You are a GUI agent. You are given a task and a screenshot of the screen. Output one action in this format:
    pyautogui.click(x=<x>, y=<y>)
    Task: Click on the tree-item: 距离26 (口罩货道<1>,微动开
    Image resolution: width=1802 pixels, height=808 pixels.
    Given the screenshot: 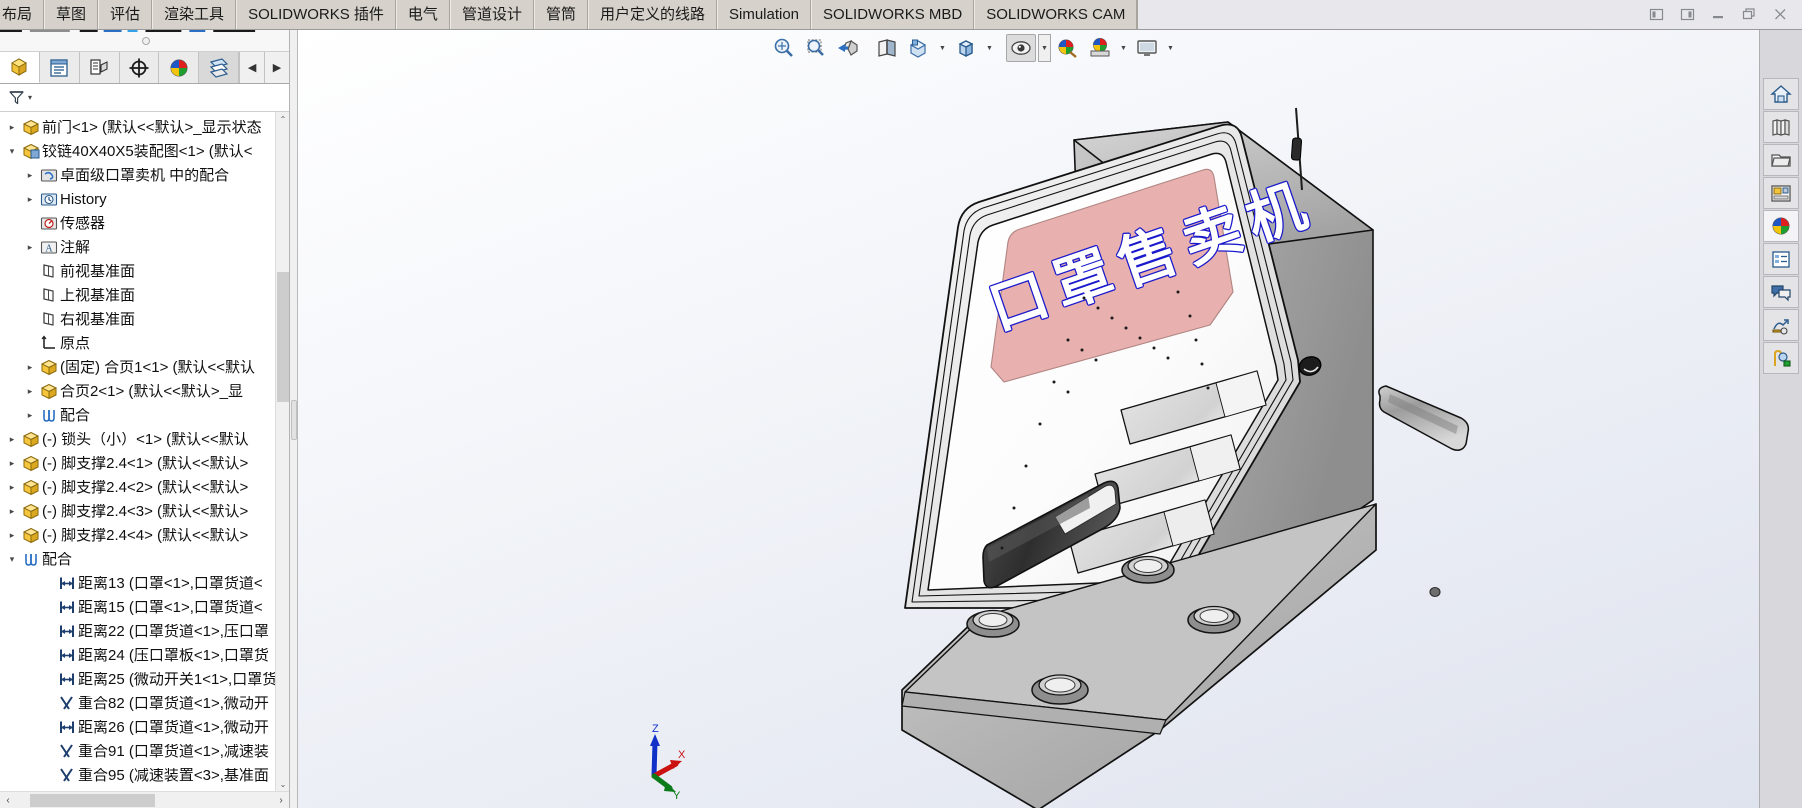 What is the action you would take?
    pyautogui.click(x=137, y=727)
    